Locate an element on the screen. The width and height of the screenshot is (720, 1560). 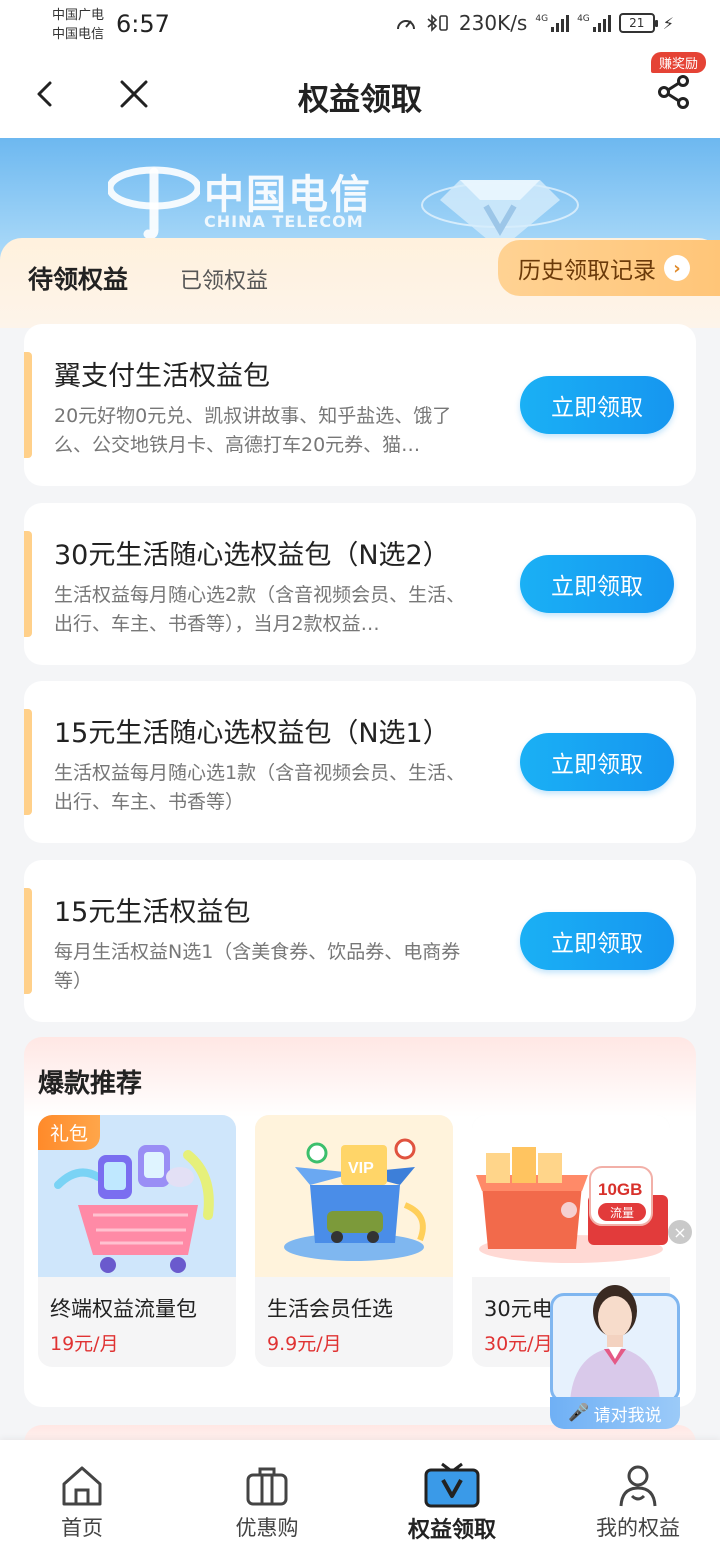
user-icon is located at coordinates (638, 1486).